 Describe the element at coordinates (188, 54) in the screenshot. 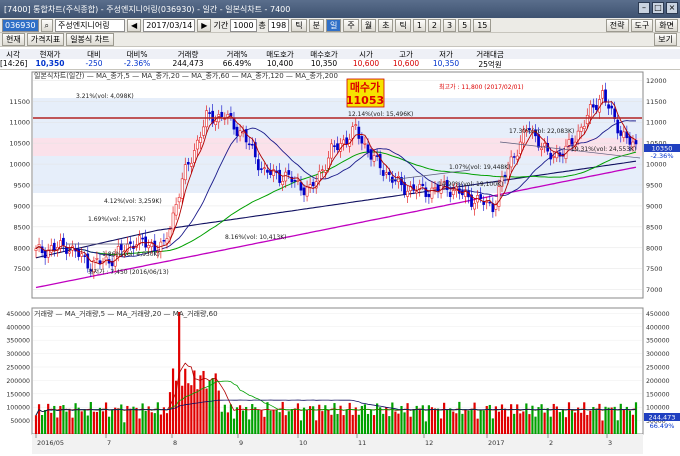

I see `quote-header: 거래량` at that location.